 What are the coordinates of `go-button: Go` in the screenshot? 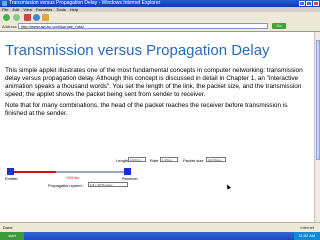 It's located at (279, 26).